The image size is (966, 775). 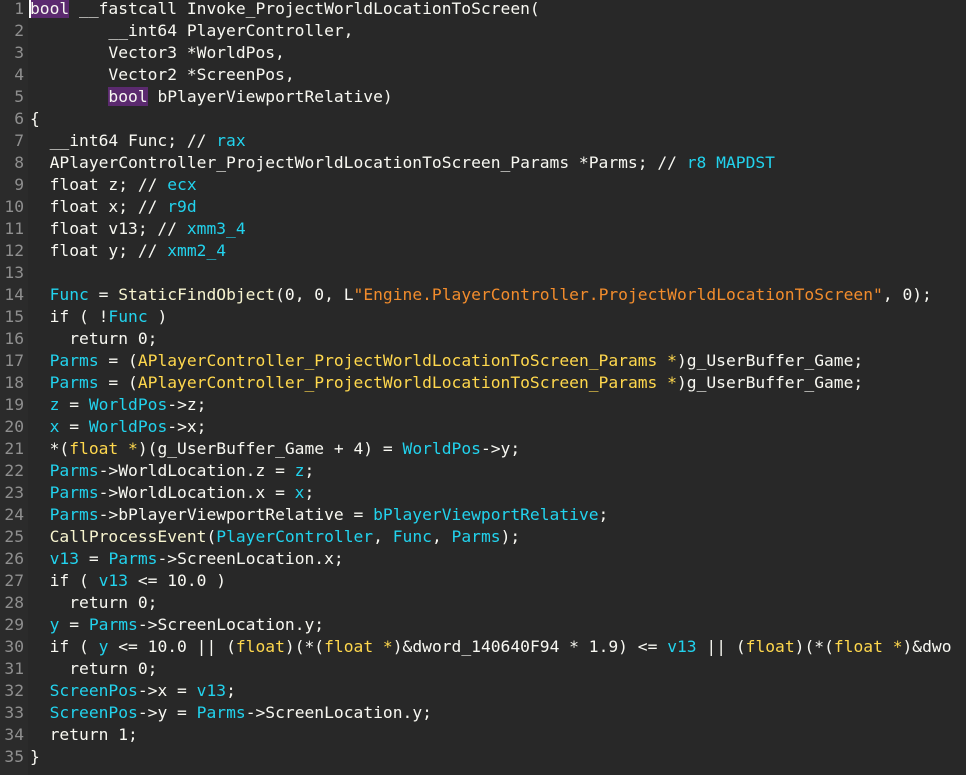 I want to click on code-token: , 0);, so click(x=907, y=294).